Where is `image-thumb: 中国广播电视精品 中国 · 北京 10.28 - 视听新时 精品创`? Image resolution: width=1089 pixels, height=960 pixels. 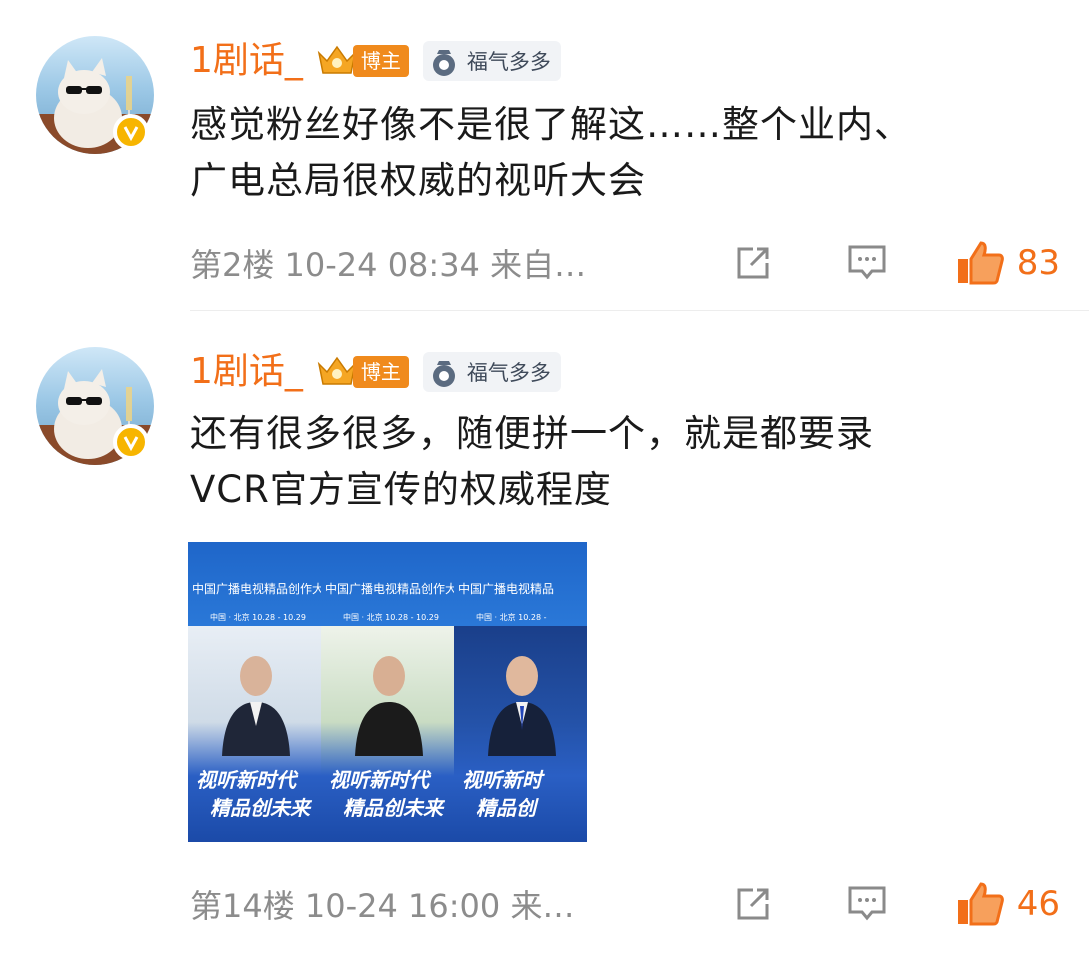
image-thumb: 中国广播电视精品 中国 · 北京 10.28 - 视听新时 精品创 is located at coordinates (520, 692).